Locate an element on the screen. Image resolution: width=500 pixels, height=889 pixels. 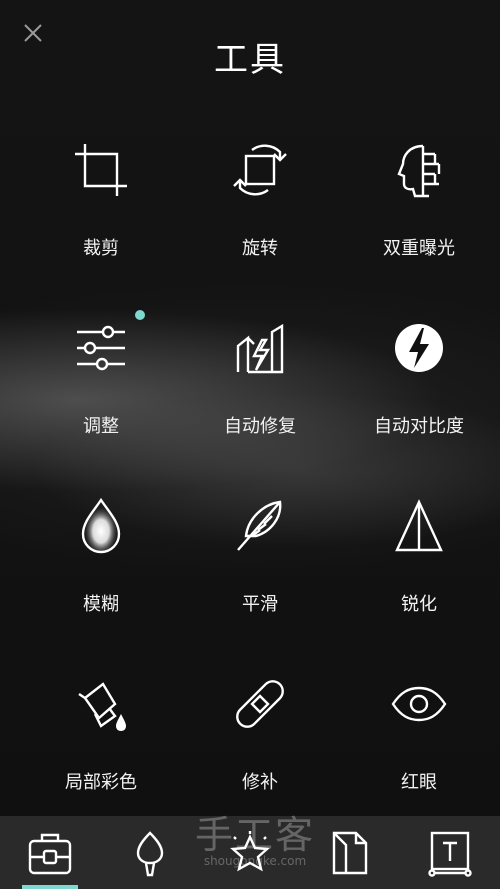
tool-adjust: 调整 is located at coordinates (101, 383).